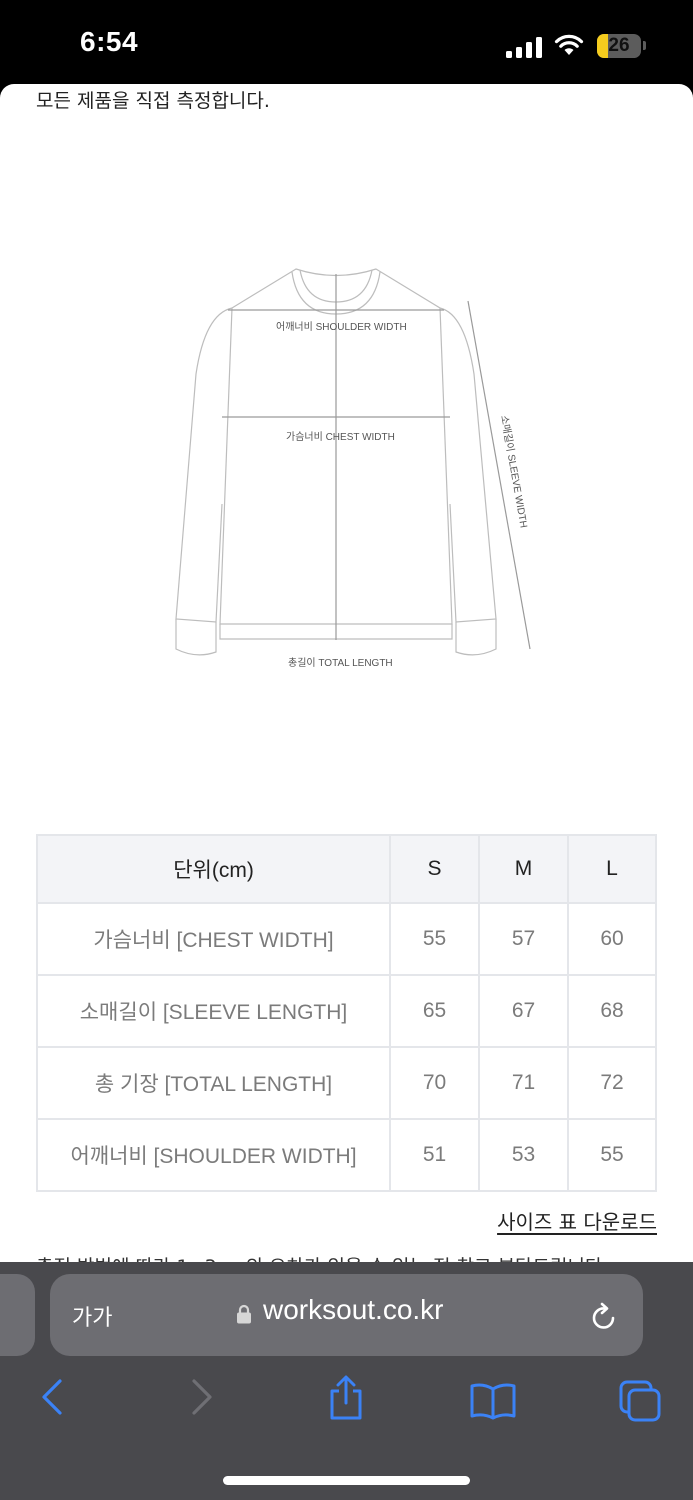  Describe the element at coordinates (523, 869) in the screenshot. I see `header-size-m: M` at that location.